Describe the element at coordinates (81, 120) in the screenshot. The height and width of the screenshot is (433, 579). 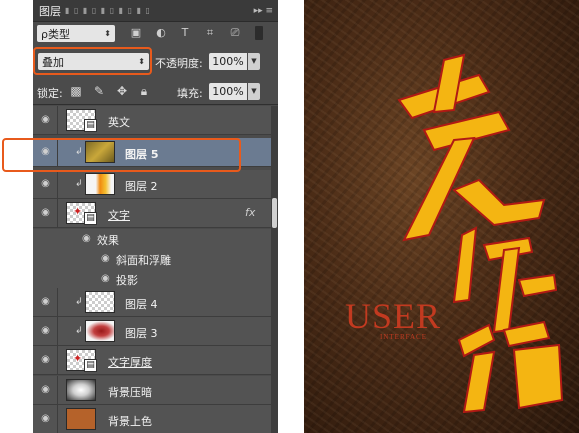
I see `layer-thumbnail: ▤` at that location.